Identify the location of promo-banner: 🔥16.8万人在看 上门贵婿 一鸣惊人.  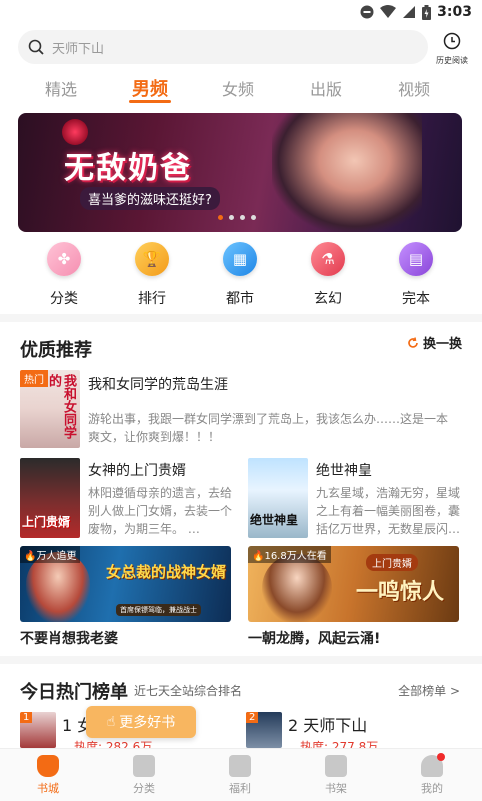
(353, 584).